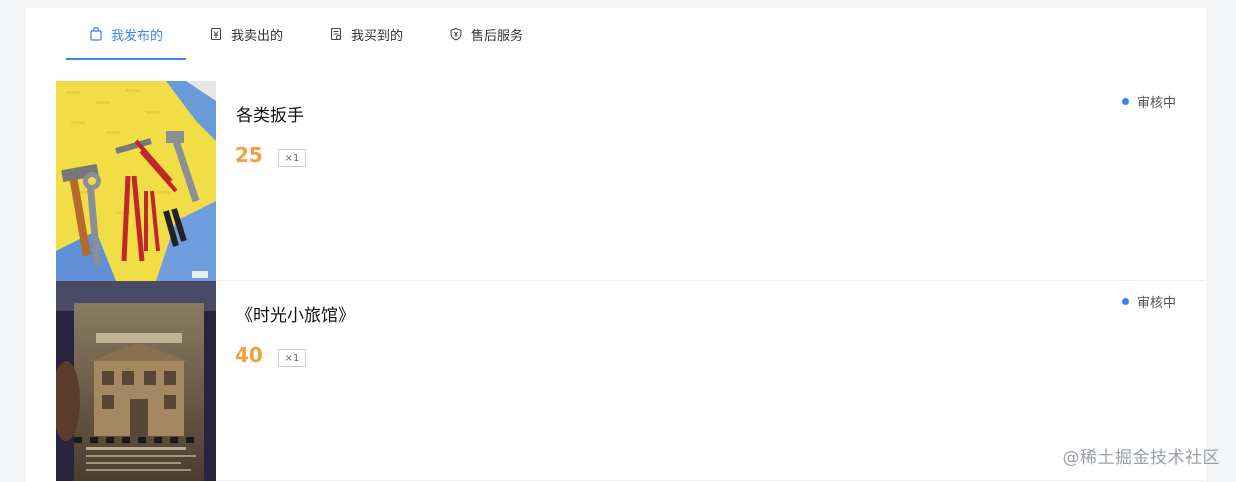 This screenshot has height=482, width=1236. I want to click on tab-published-label: 我发布的, so click(136, 36).